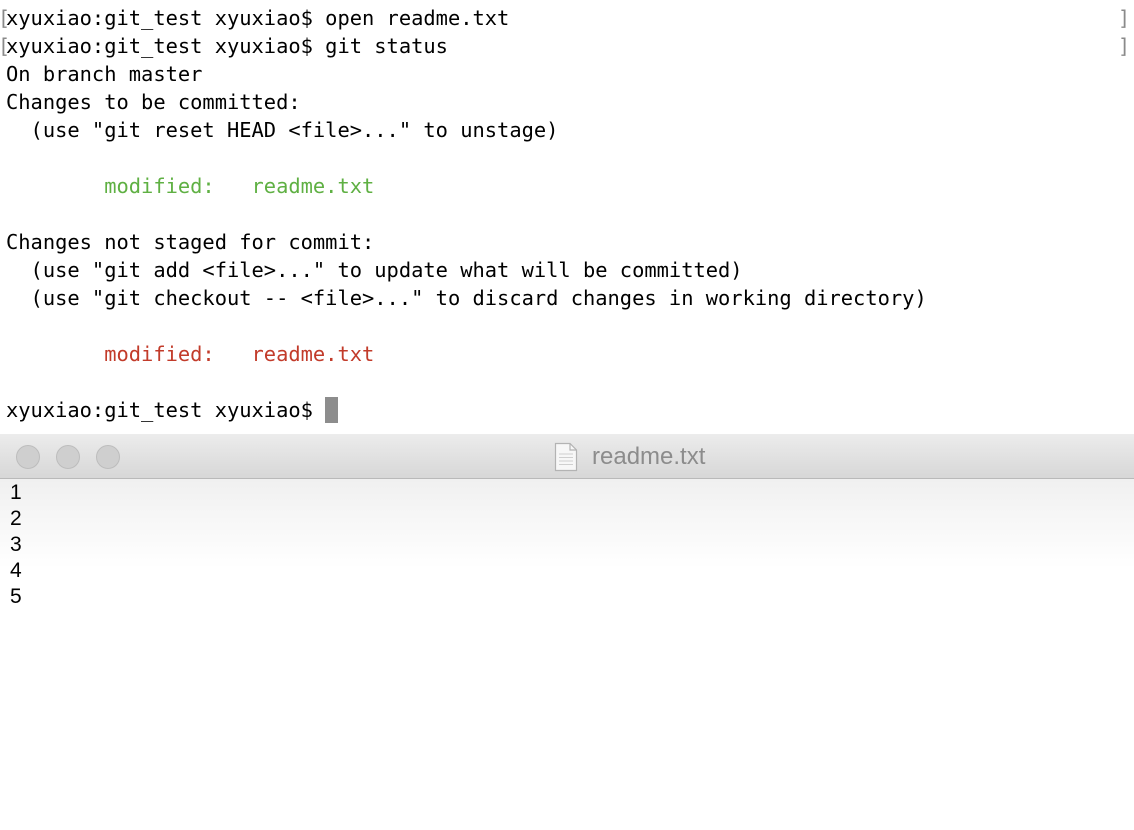 This screenshot has width=1134, height=830. Describe the element at coordinates (16, 544) in the screenshot. I see `document-line: 3` at that location.